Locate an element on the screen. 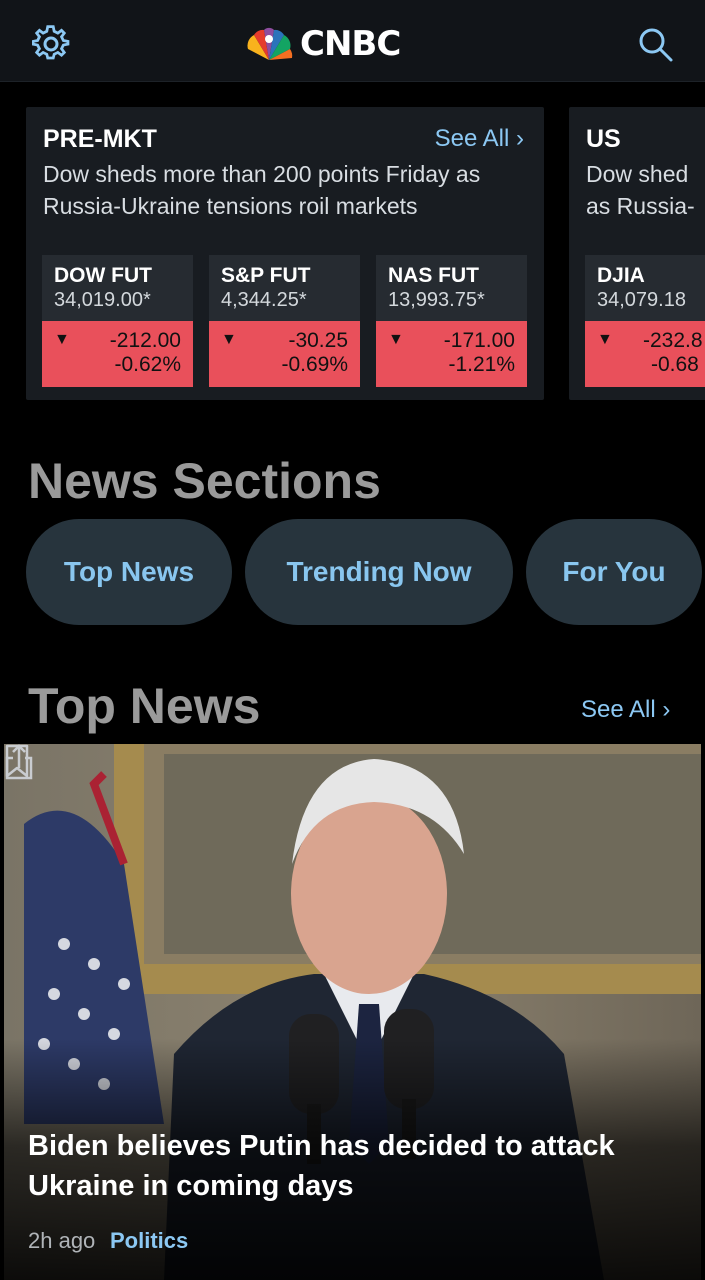  cnbc-logo: CNBC is located at coordinates (322, 44).